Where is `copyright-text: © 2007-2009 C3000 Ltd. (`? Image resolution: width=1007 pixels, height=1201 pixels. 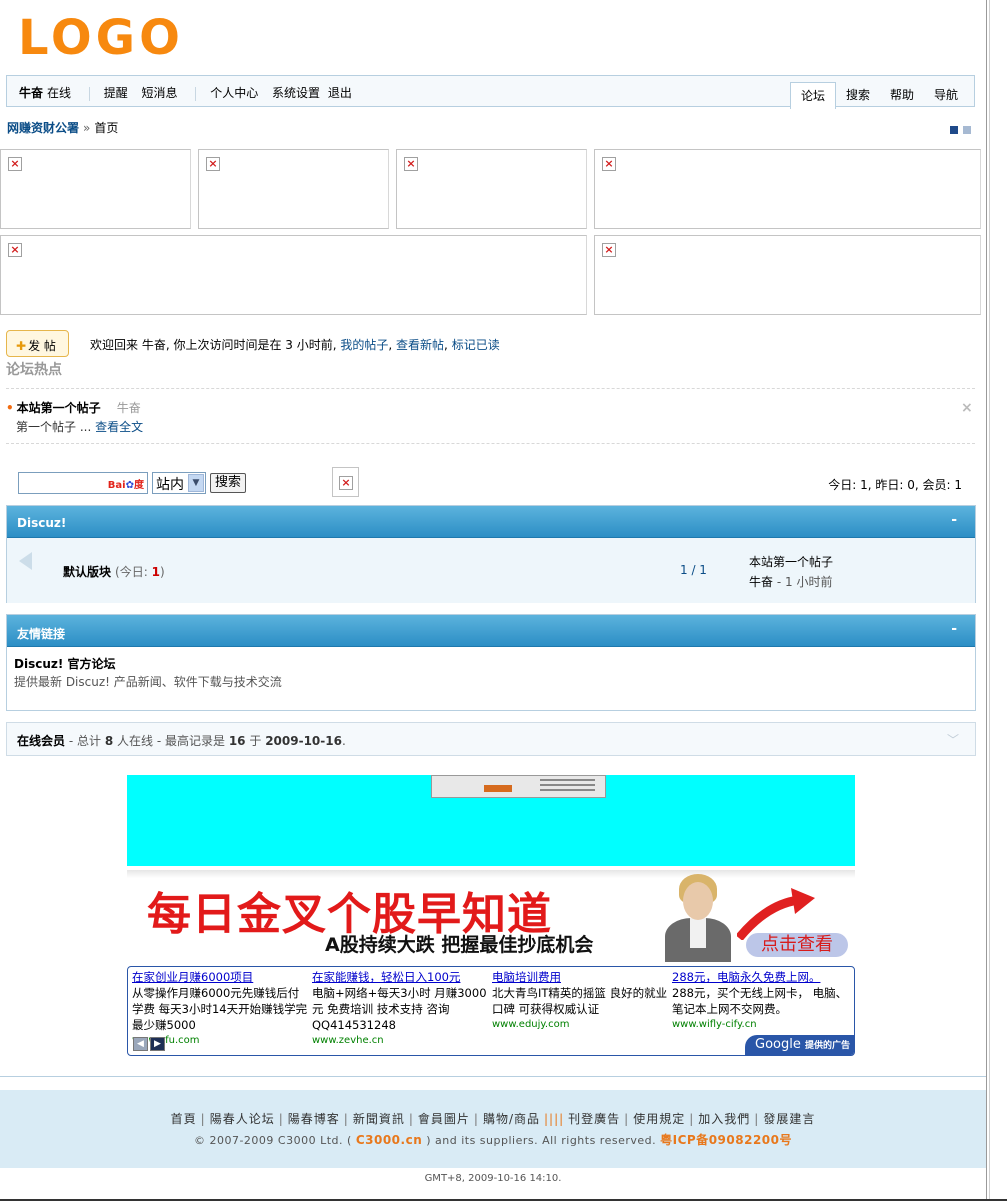 copyright-text: © 2007-2009 C3000 Ltd. ( is located at coordinates (272, 1140).